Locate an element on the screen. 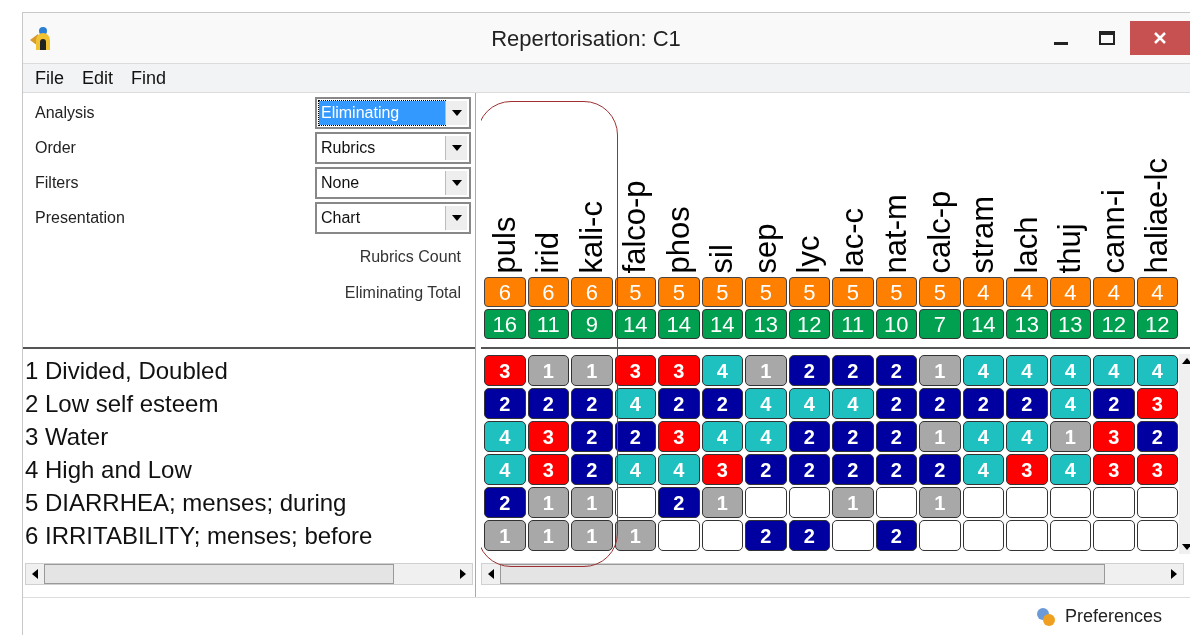 Image resolution: width=1190 pixels, height=635 pixels. remedy-name: nat-m is located at coordinates (896, 215).